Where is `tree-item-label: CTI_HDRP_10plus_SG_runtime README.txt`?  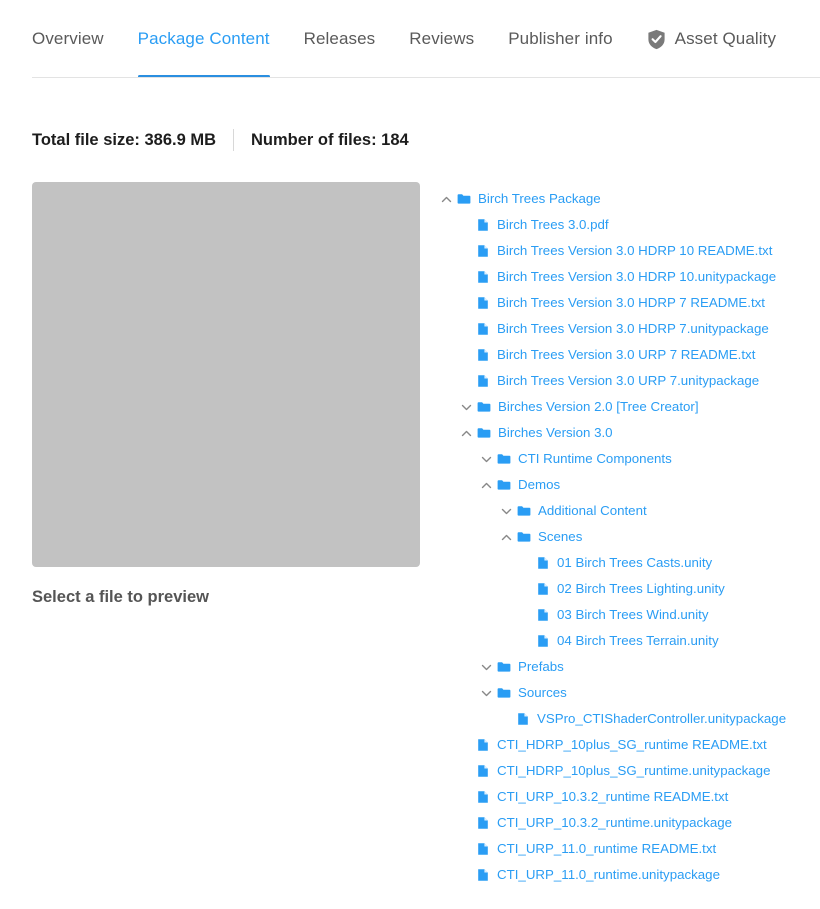 tree-item-label: CTI_HDRP_10plus_SG_runtime README.txt is located at coordinates (632, 744).